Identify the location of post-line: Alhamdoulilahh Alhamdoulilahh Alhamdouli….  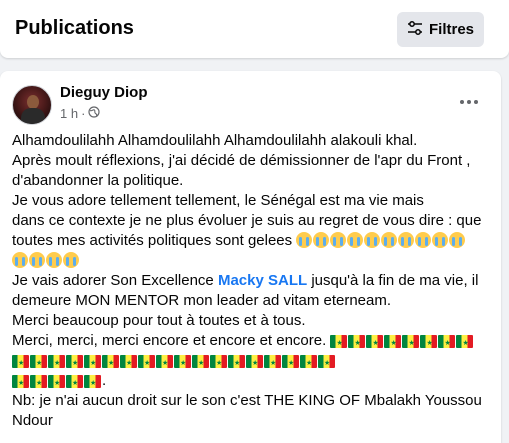
(215, 140).